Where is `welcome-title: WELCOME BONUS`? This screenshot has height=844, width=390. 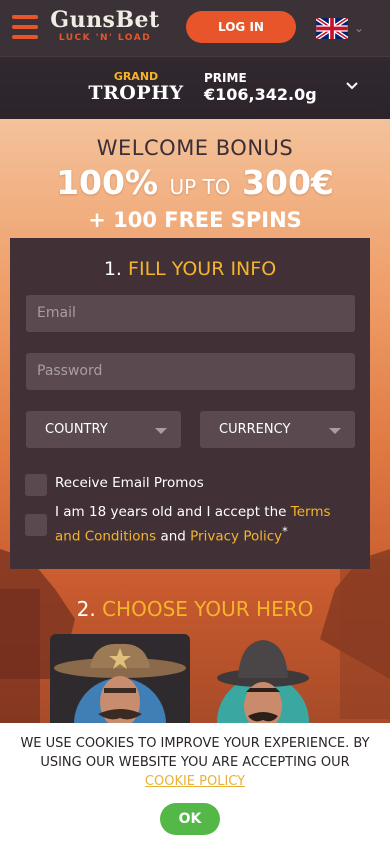 welcome-title: WELCOME BONUS is located at coordinates (195, 148).